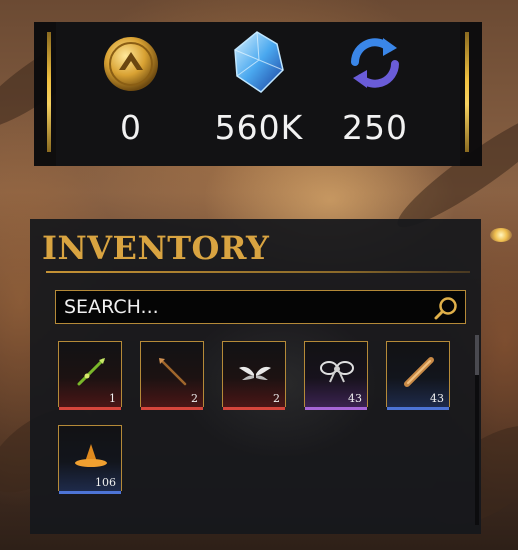 Image resolution: width=518 pixels, height=550 pixels. What do you see at coordinates (375, 127) in the screenshot?
I see `refresh-amount: 250` at bounding box center [375, 127].